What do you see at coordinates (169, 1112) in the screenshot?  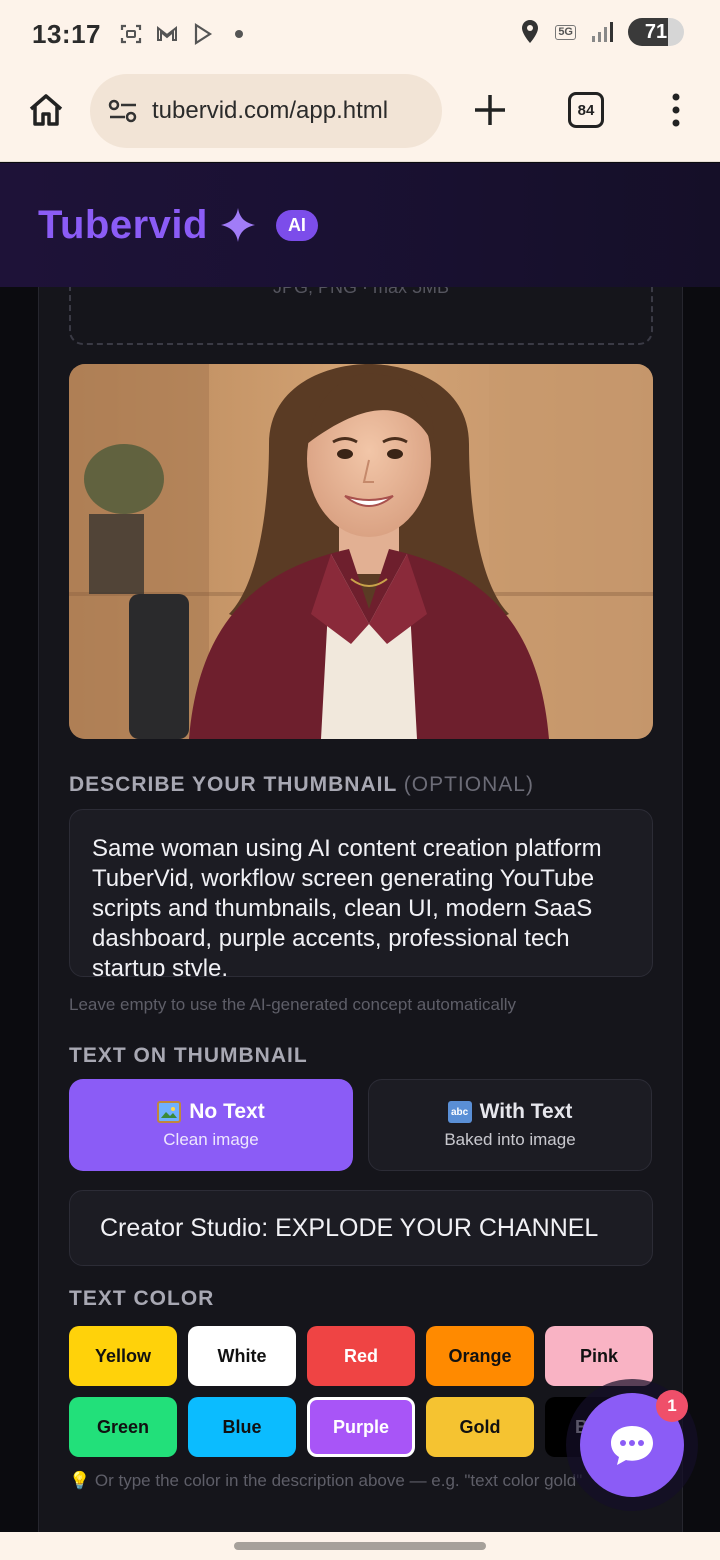 I see `framed-picture-icon` at bounding box center [169, 1112].